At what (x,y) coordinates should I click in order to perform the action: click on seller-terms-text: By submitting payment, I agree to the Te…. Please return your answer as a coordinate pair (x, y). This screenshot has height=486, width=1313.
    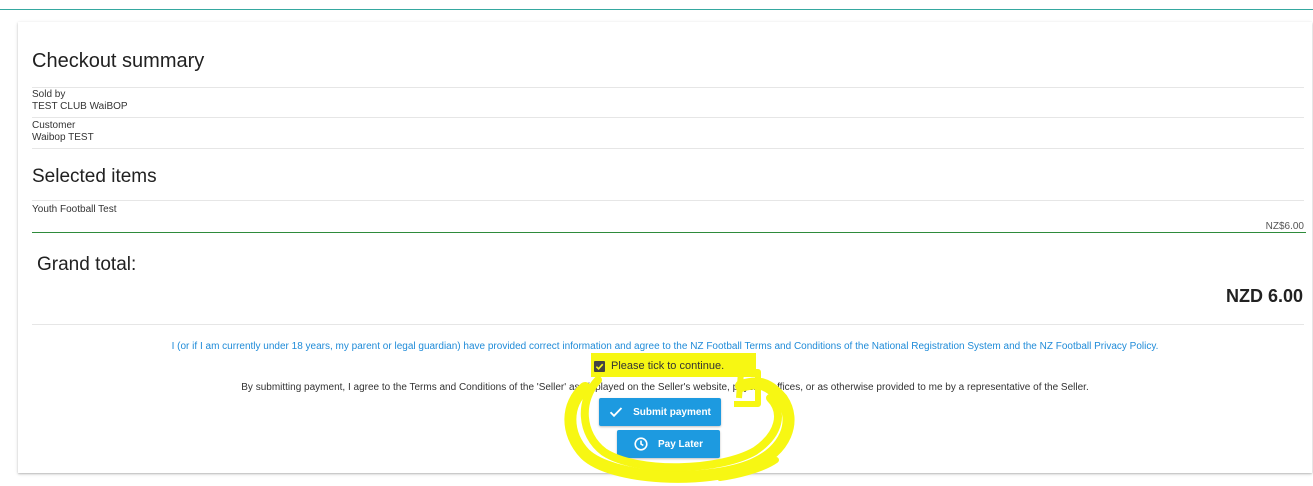
    Looking at the image, I should click on (665, 387).